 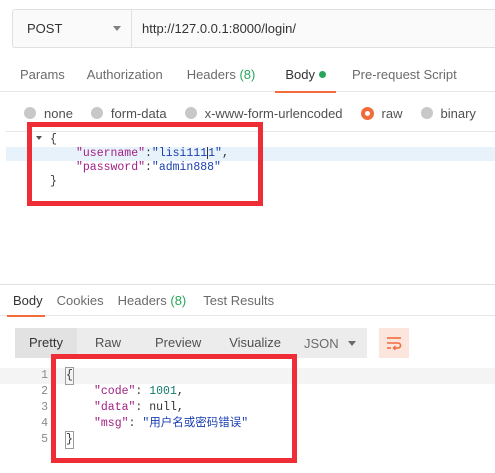 I want to click on response-tab-headers: Headers (8), so click(x=154, y=301).